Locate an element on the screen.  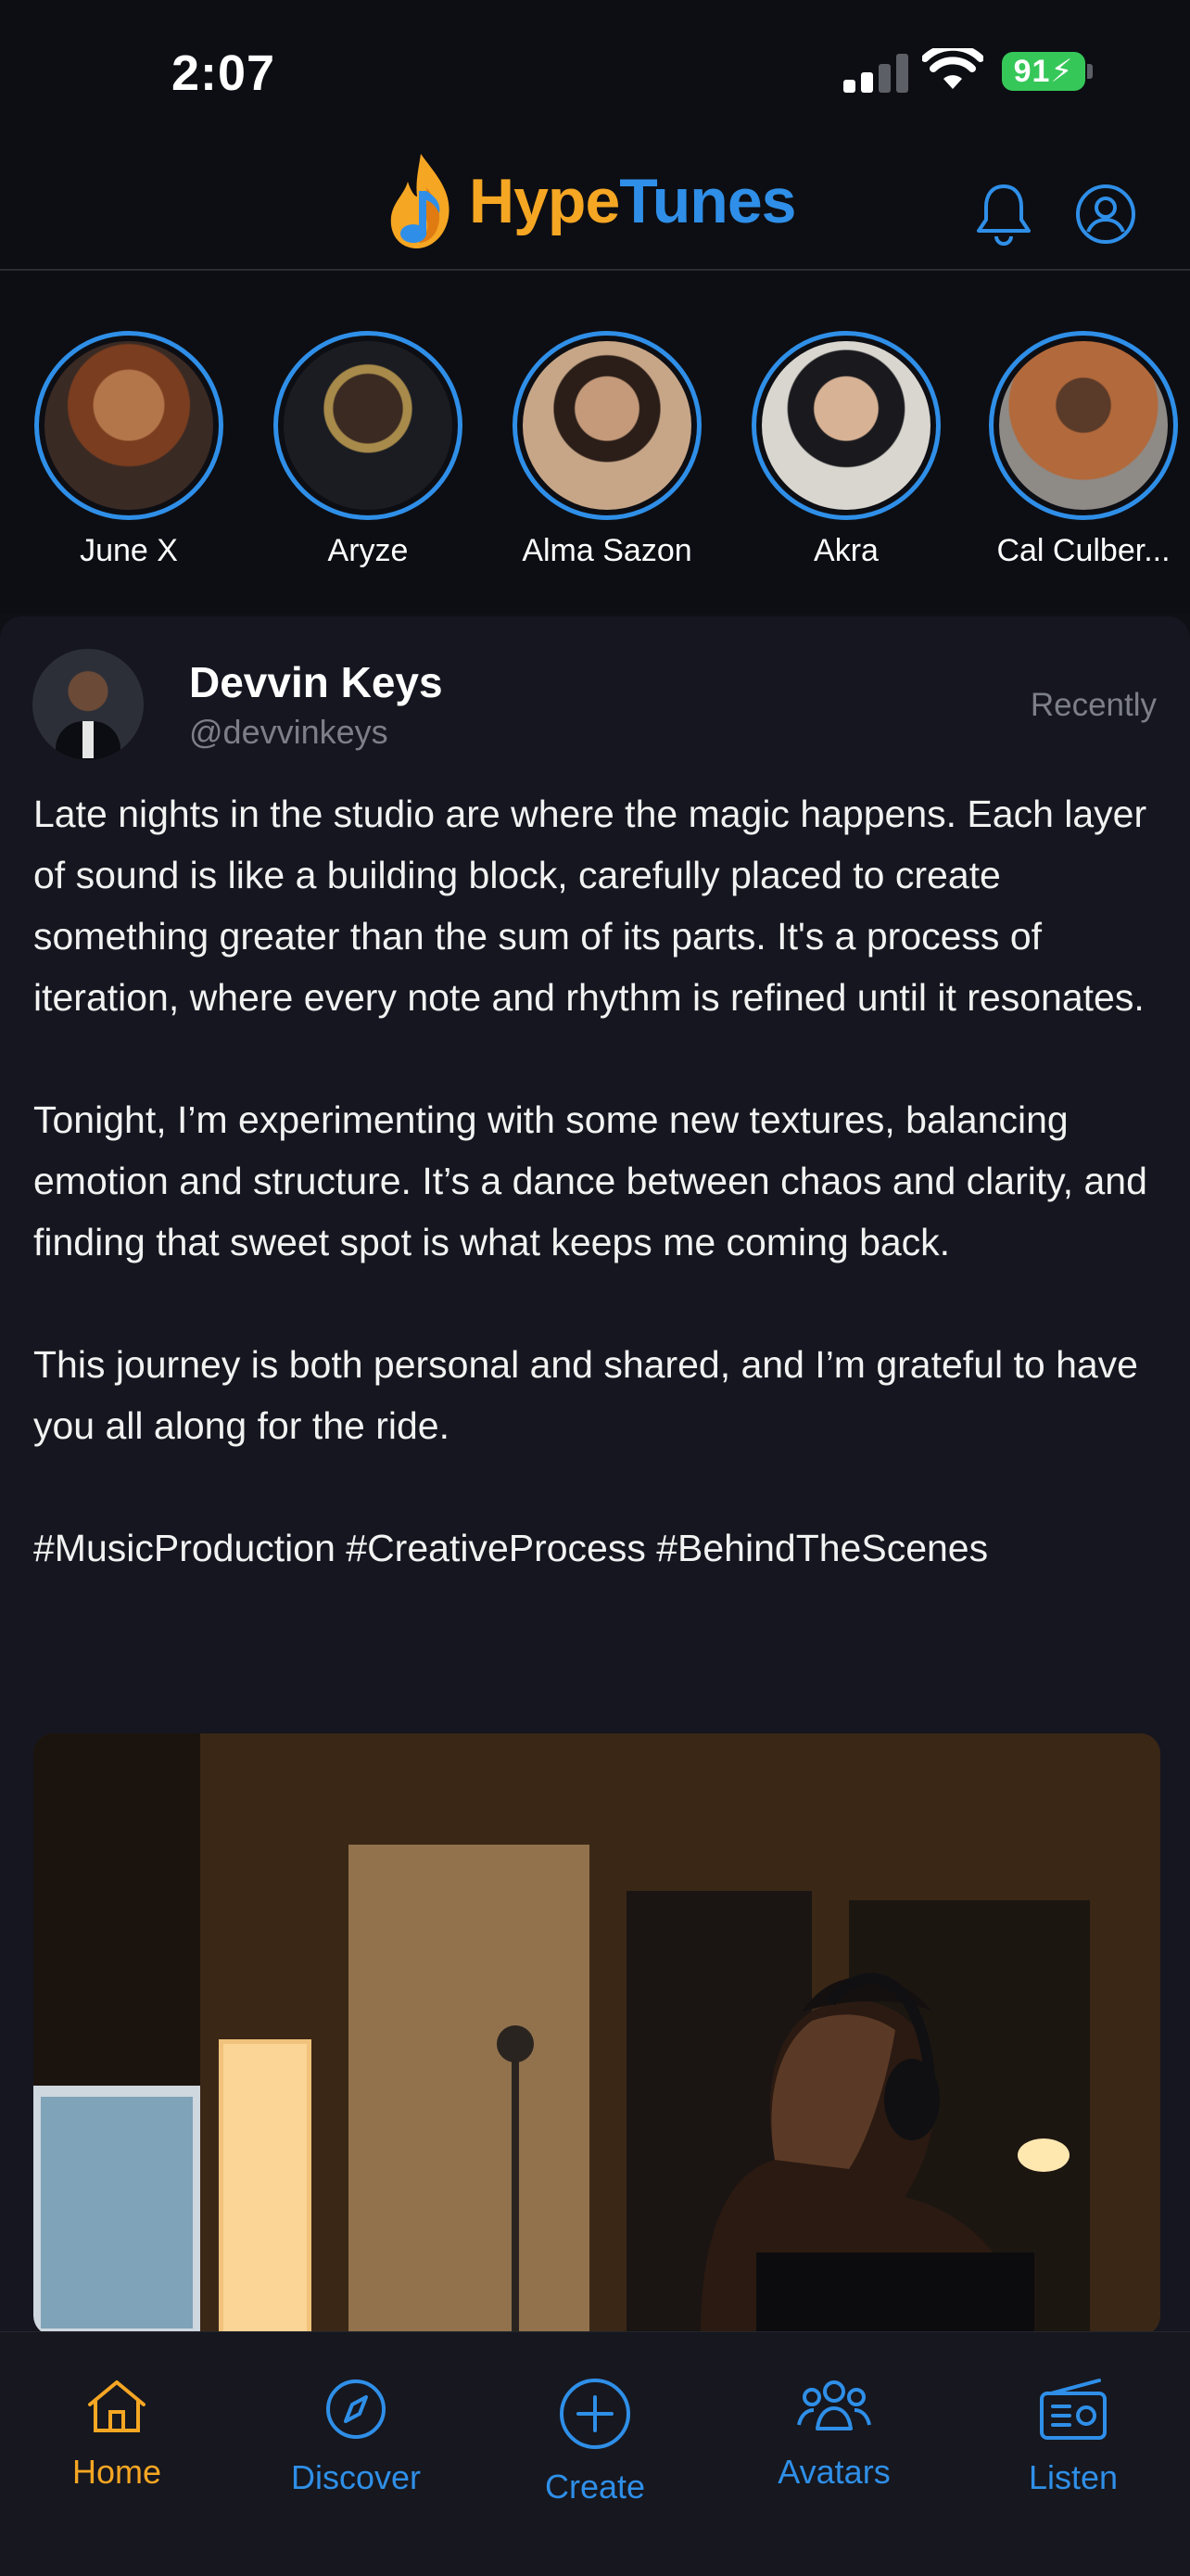
story-item: Aryze is located at coordinates (368, 450).